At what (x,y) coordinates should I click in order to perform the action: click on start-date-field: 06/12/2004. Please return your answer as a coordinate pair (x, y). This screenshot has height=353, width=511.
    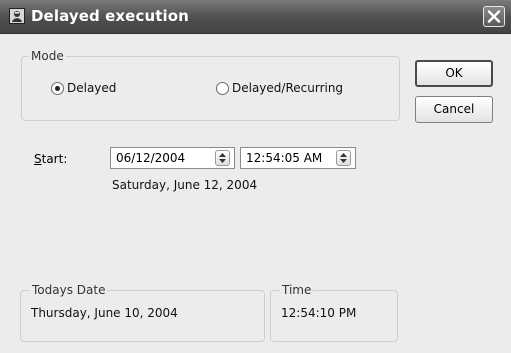
    Looking at the image, I should click on (172, 158).